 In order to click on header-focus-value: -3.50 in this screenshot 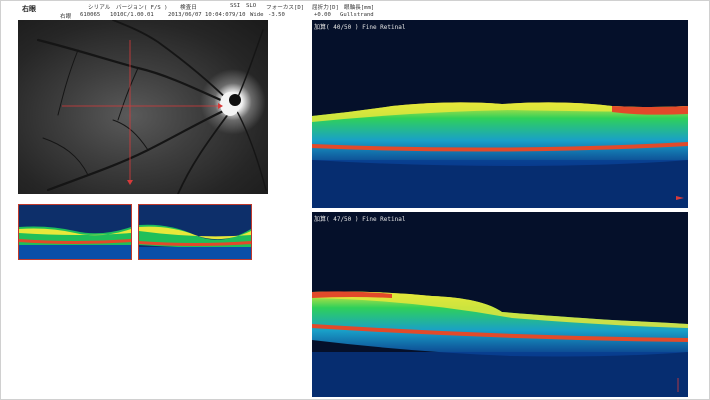, I will do `click(276, 15)`.